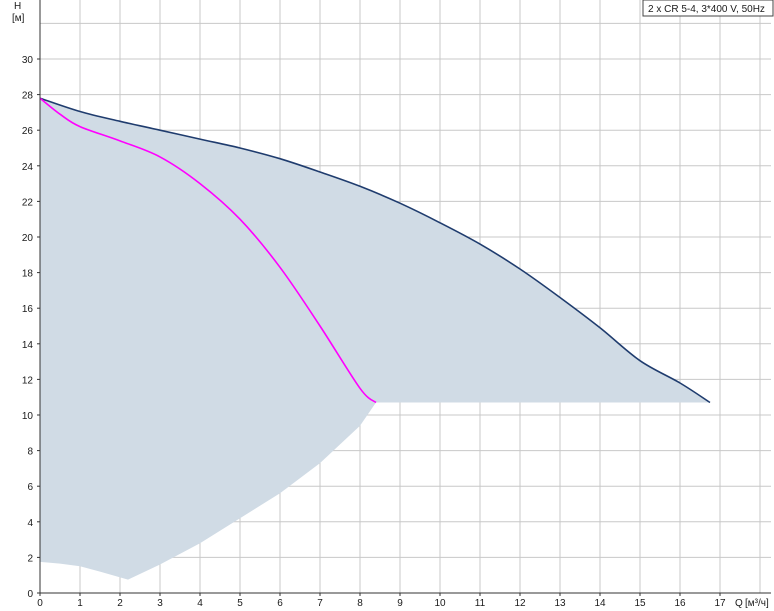 The width and height of the screenshot is (774, 611). What do you see at coordinates (560, 603) in the screenshot?
I see `x-tick-label: 13` at bounding box center [560, 603].